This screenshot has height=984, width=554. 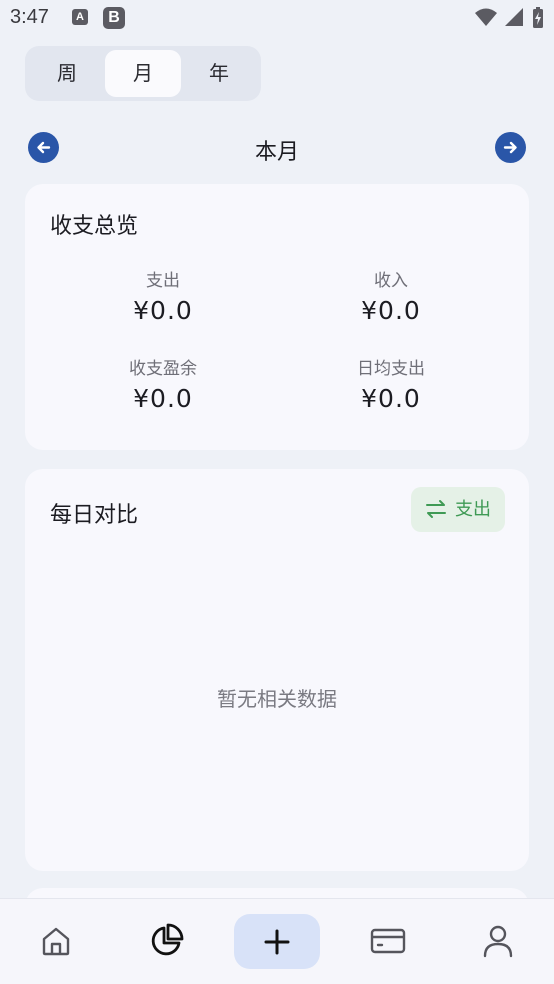 I want to click on signal-icon, so click(x=513, y=17).